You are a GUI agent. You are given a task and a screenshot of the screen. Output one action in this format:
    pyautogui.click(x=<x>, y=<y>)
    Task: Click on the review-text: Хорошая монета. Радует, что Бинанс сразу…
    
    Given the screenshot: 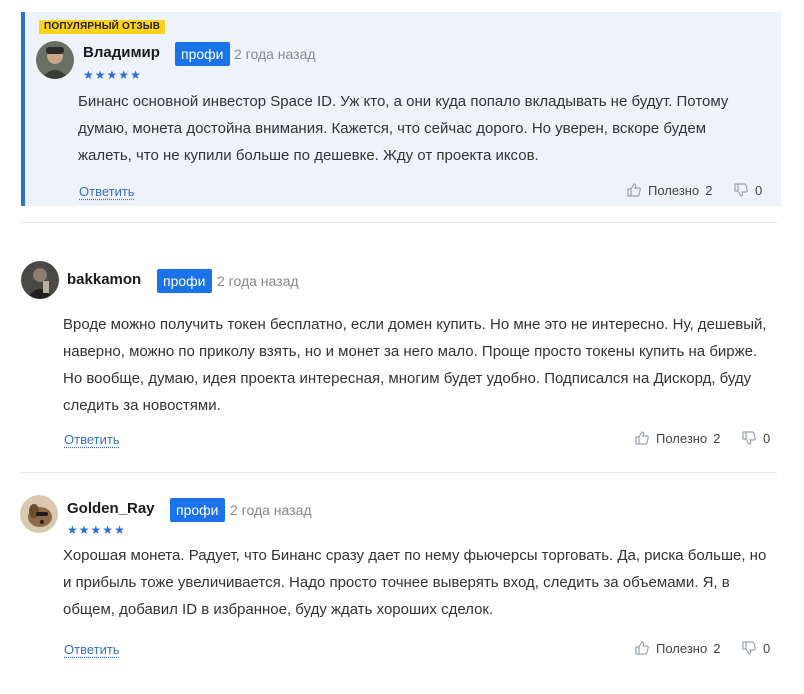 What is the action you would take?
    pyautogui.click(x=415, y=582)
    